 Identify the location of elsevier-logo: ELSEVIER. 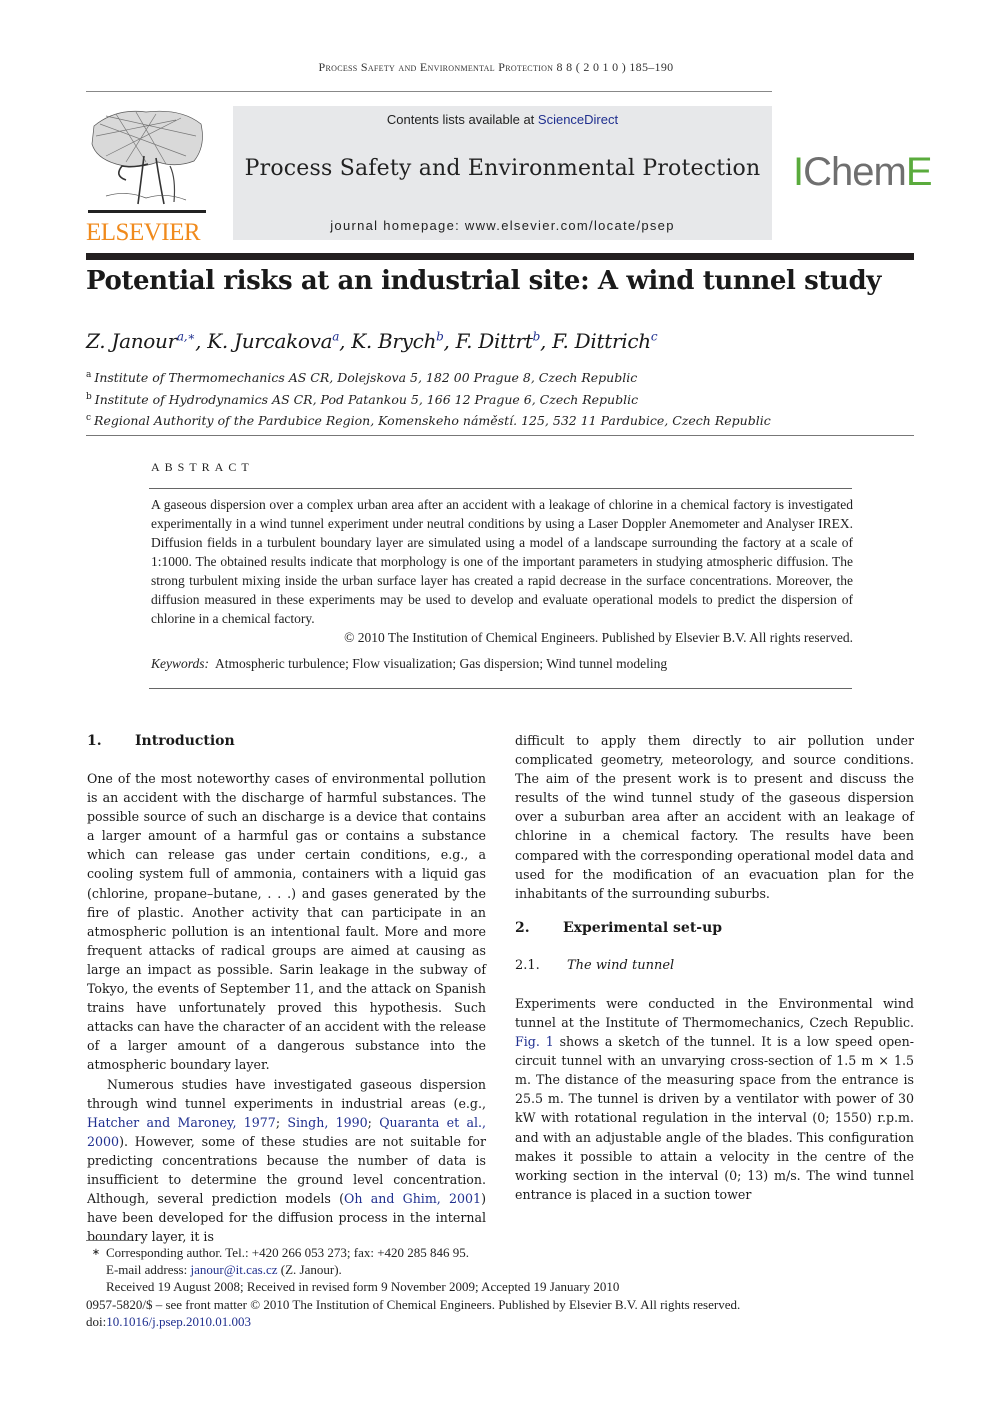
(149, 176).